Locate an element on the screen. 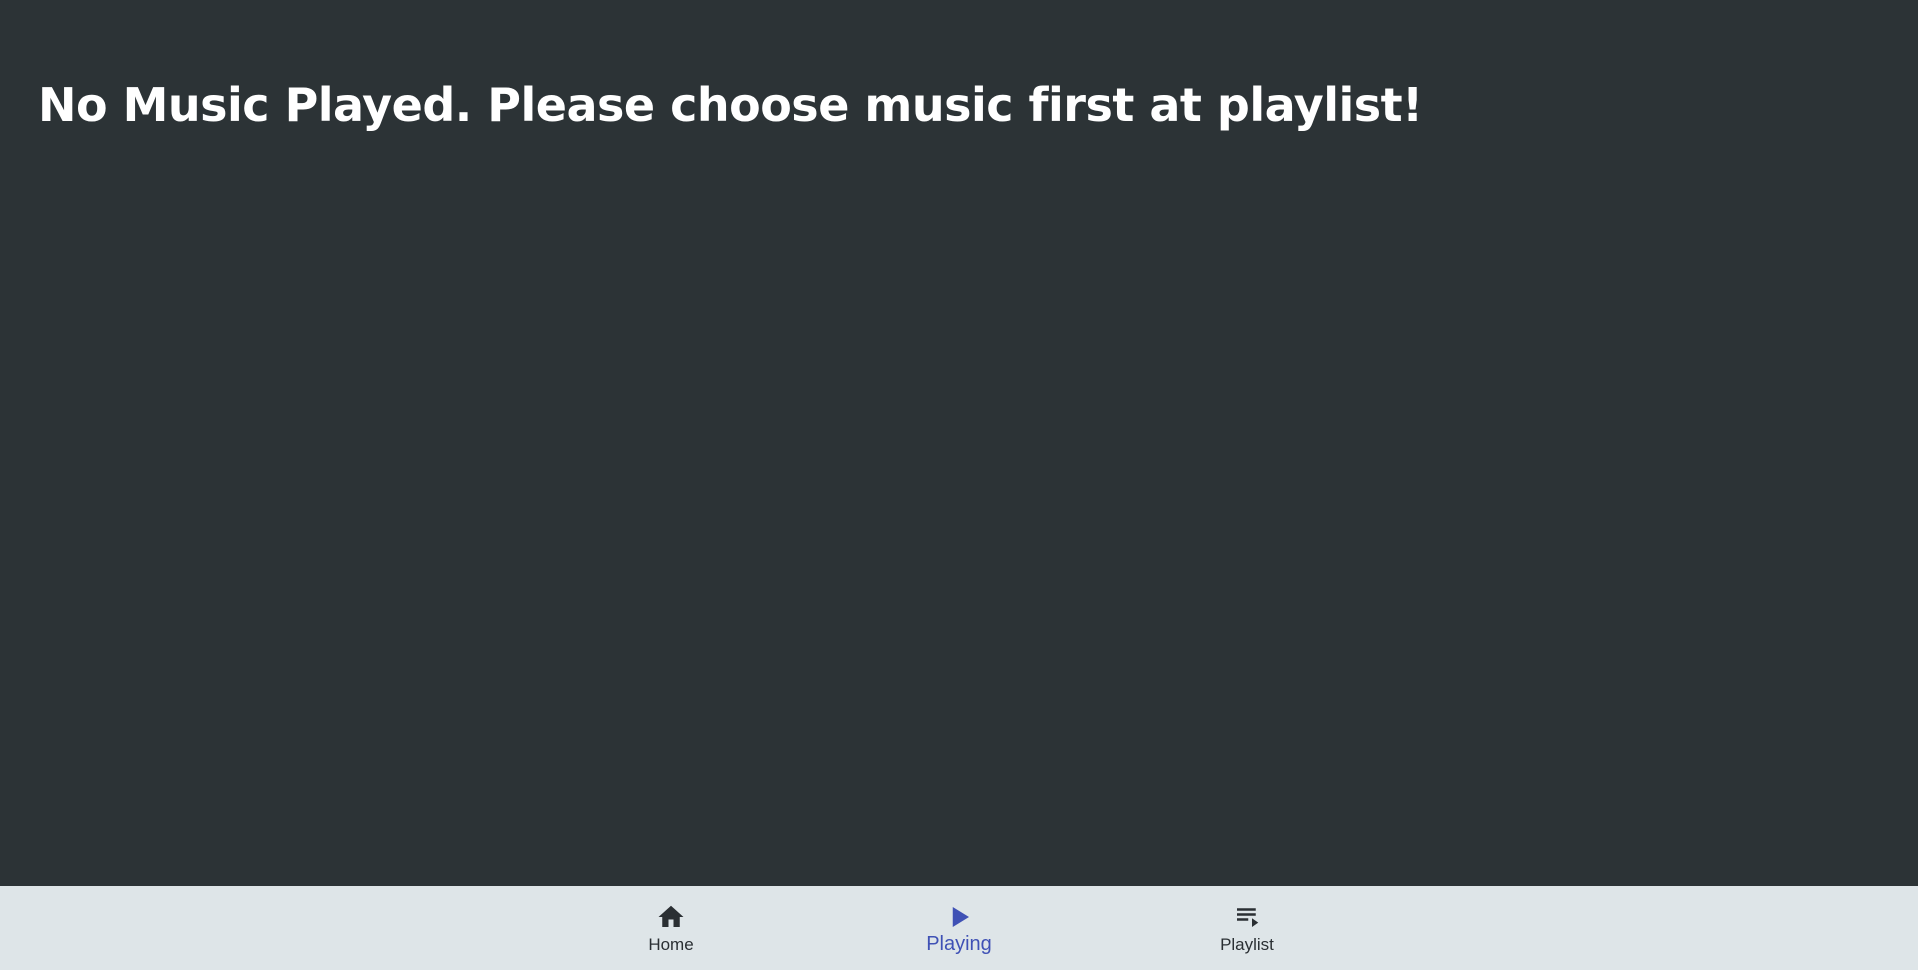 The width and height of the screenshot is (1918, 970). nav-item-home: Home is located at coordinates (671, 928).